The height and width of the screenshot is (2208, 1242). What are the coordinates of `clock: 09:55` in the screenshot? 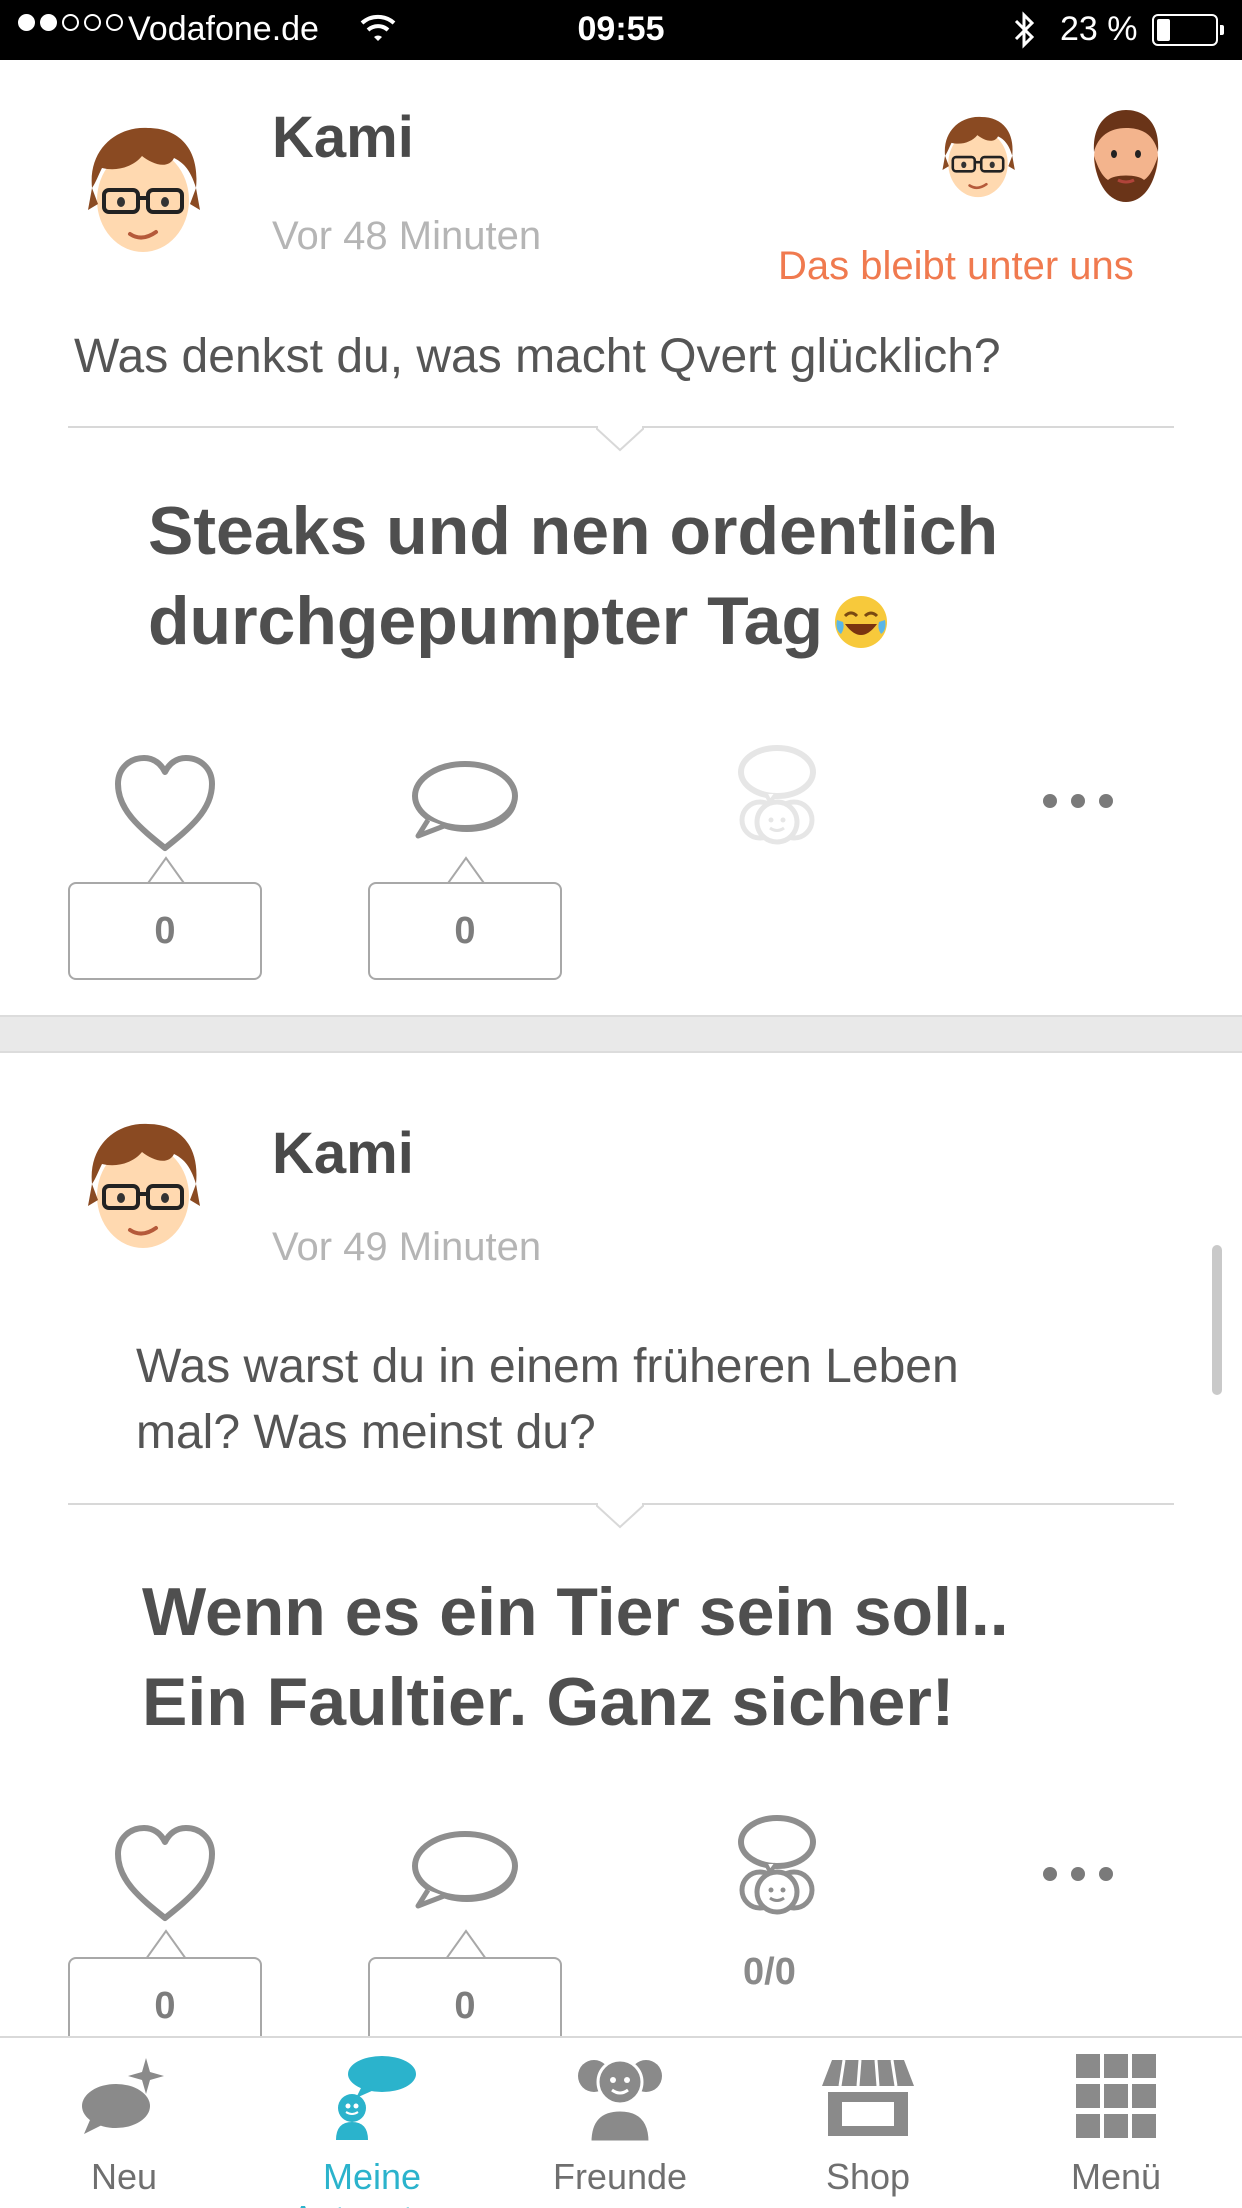 It's located at (621, 29).